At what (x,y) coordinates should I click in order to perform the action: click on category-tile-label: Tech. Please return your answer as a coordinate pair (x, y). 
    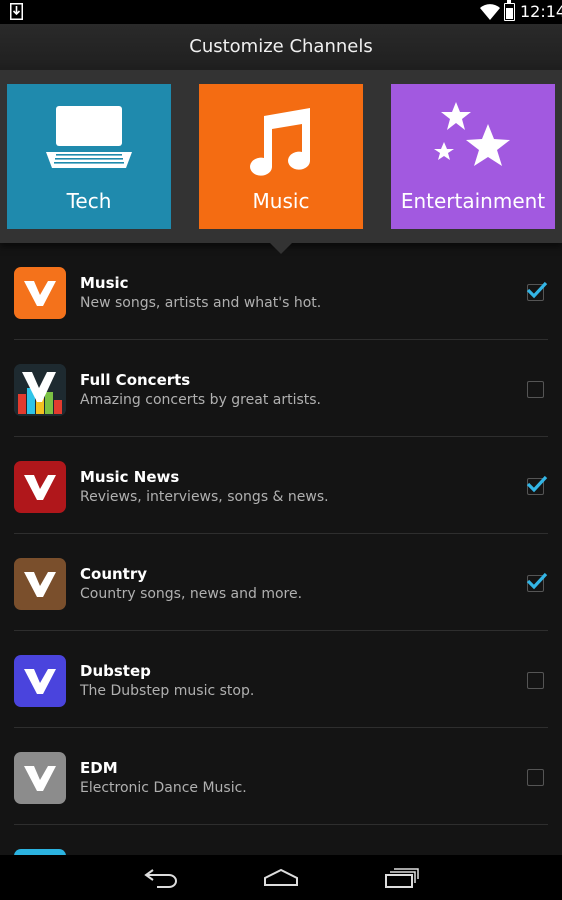
    Looking at the image, I should click on (89, 201).